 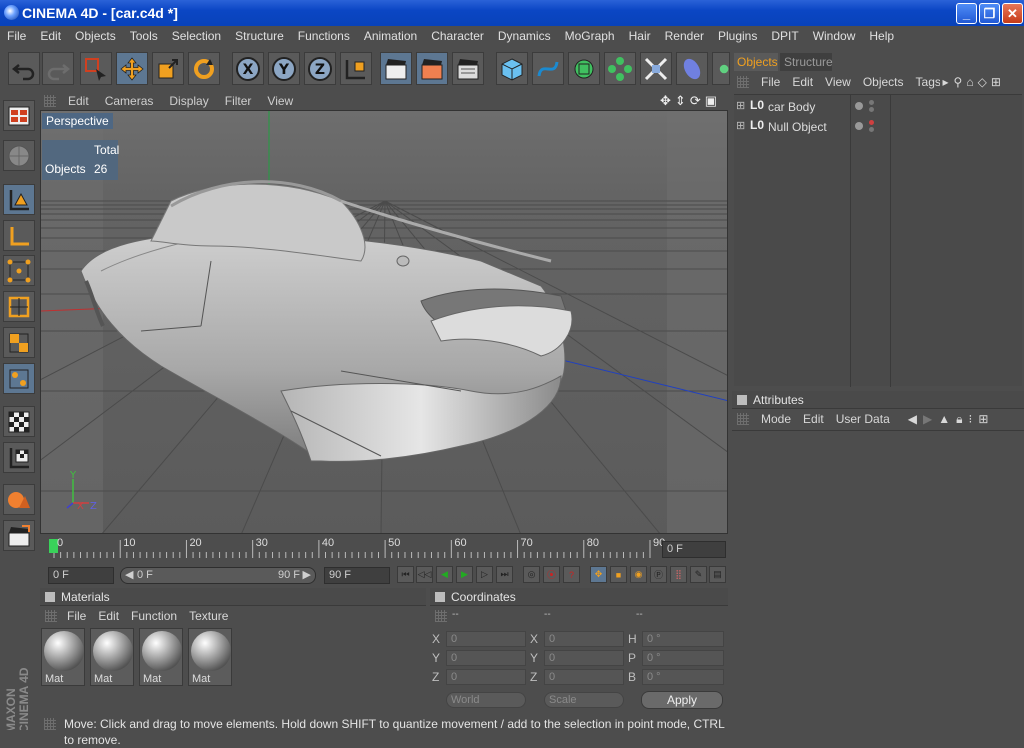 I want to click on rotate-view-icon: ⟳, so click(x=695, y=101).